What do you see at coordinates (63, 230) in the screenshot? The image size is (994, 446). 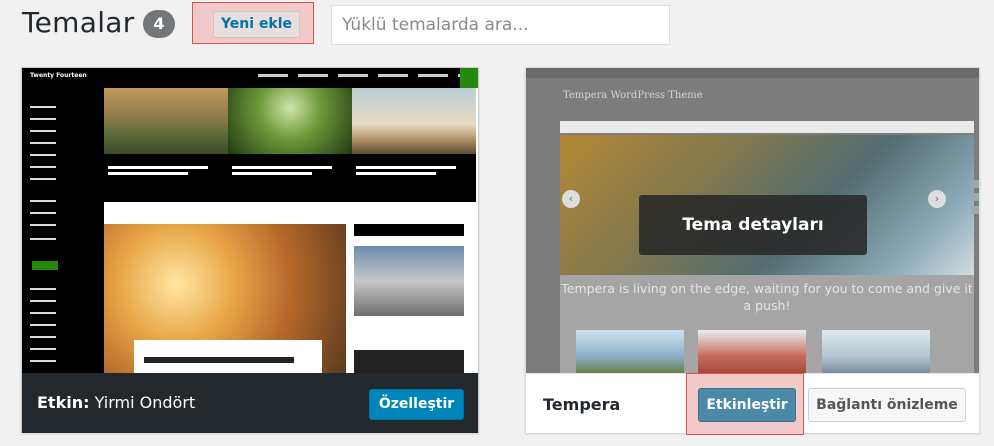 I see `tf-sidebar` at bounding box center [63, 230].